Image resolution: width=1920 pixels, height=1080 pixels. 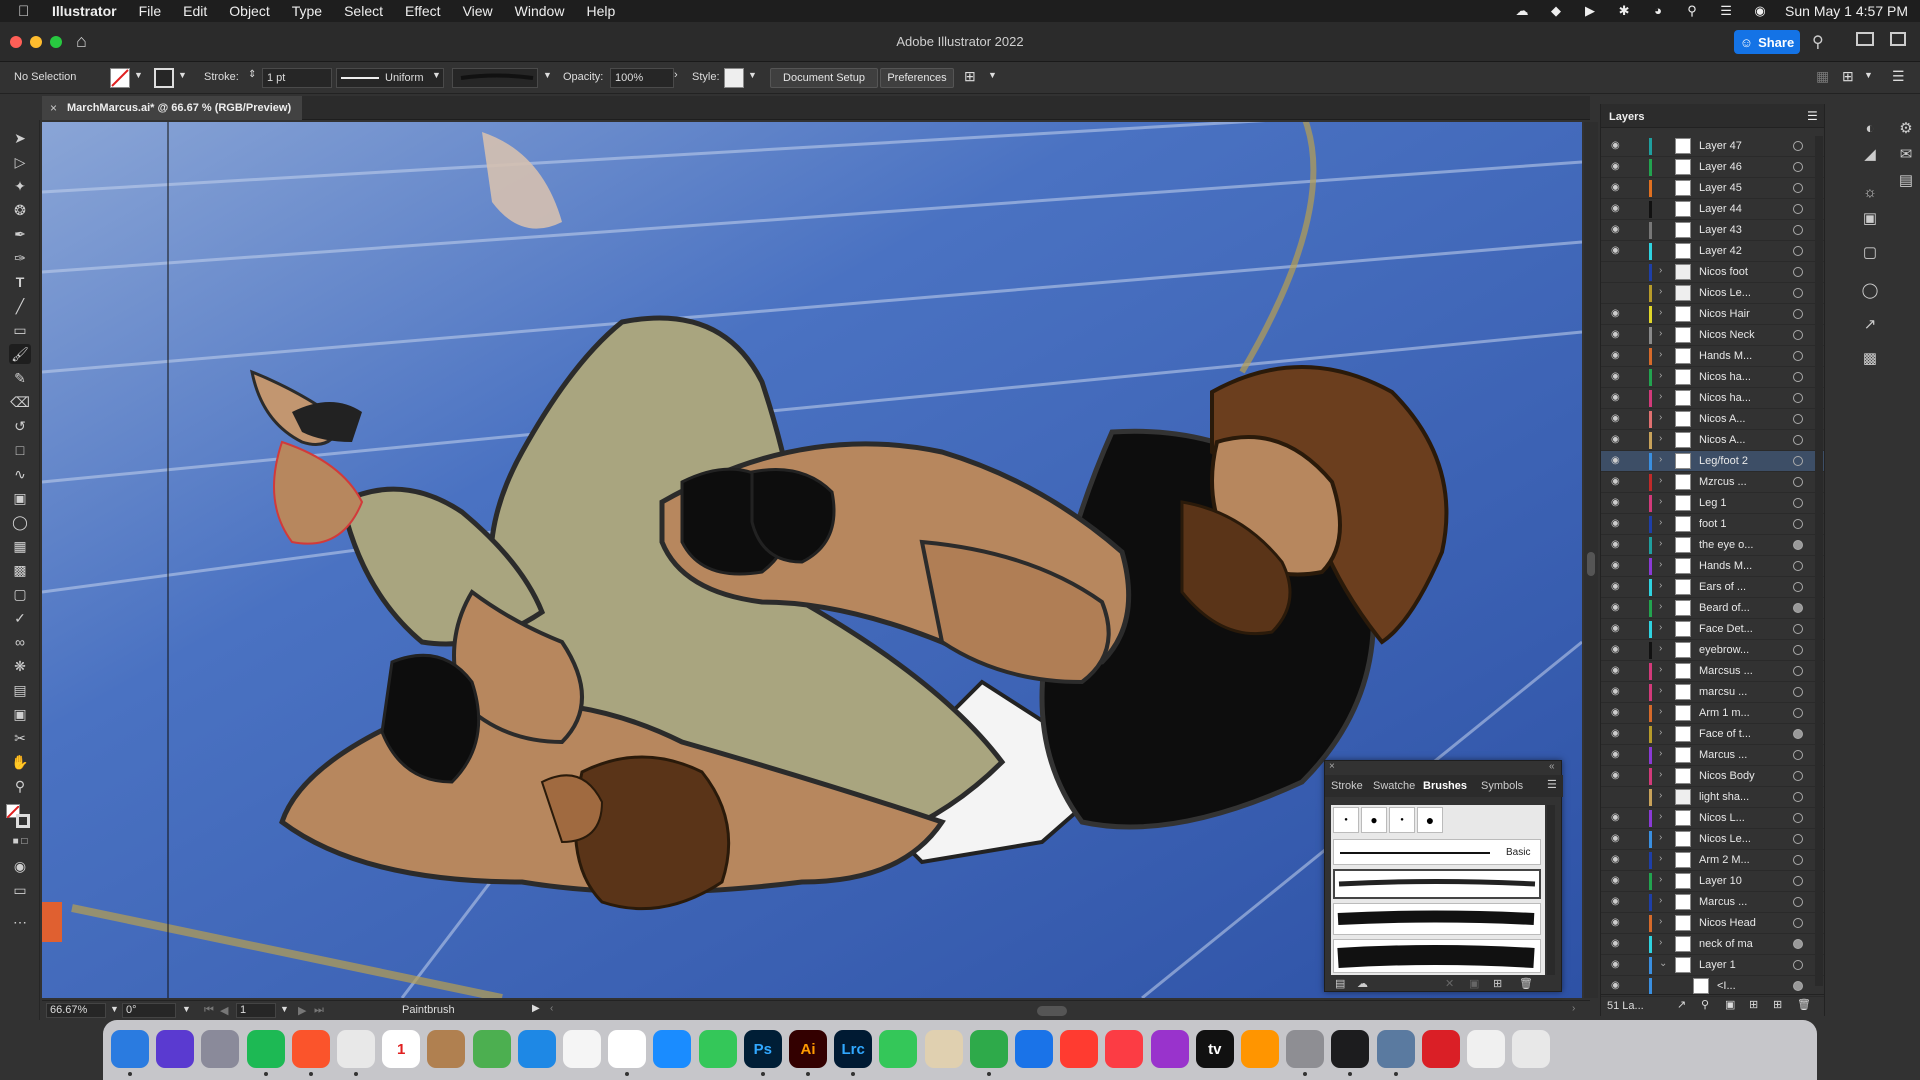 I want to click on dock-app-system-preferences-icon, so click(x=1305, y=1049).